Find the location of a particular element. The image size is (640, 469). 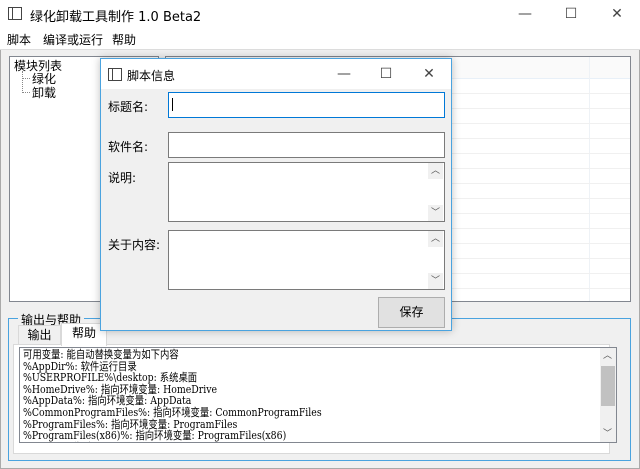

text-cursor is located at coordinates (172, 104).